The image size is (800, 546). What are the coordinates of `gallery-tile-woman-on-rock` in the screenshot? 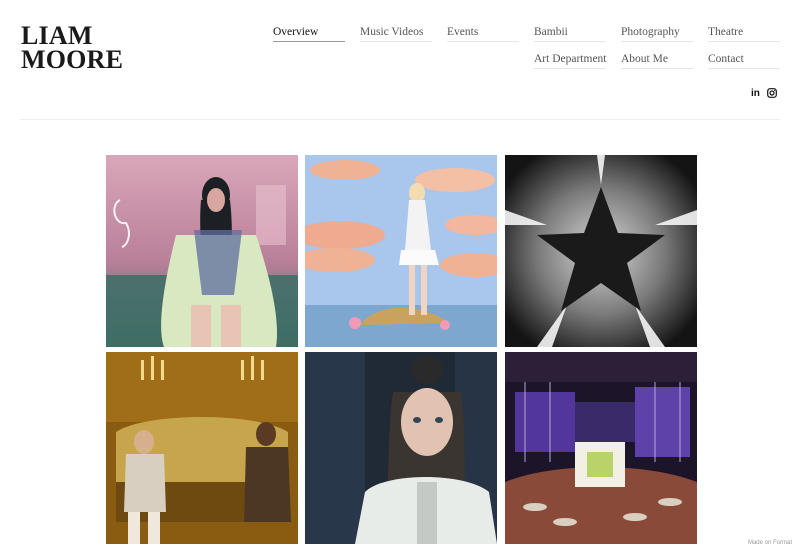 It's located at (401, 251).